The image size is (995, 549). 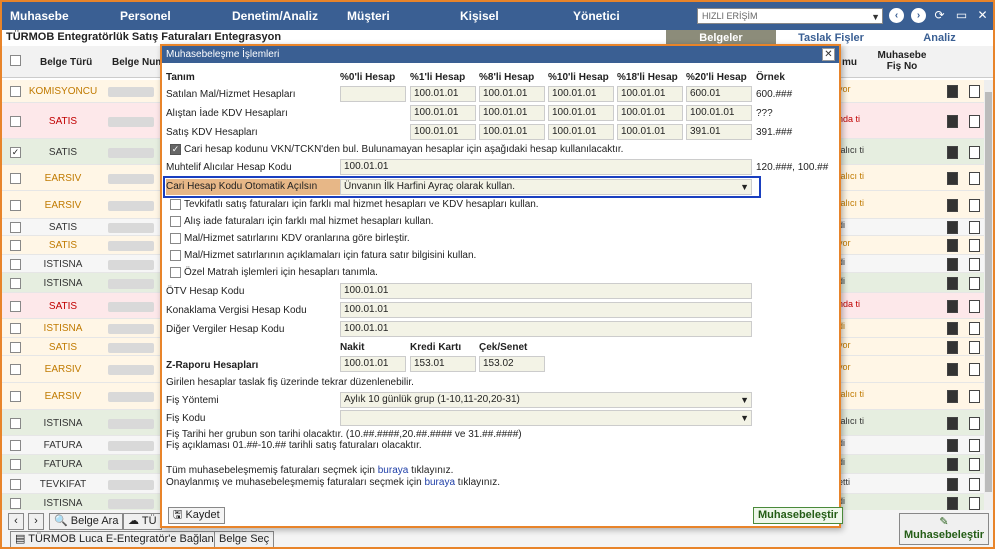 What do you see at coordinates (114, 539) in the screenshot?
I see `connect-button: ▤ TÜRMOB Luca E-Entegratör'e Bağlan` at bounding box center [114, 539].